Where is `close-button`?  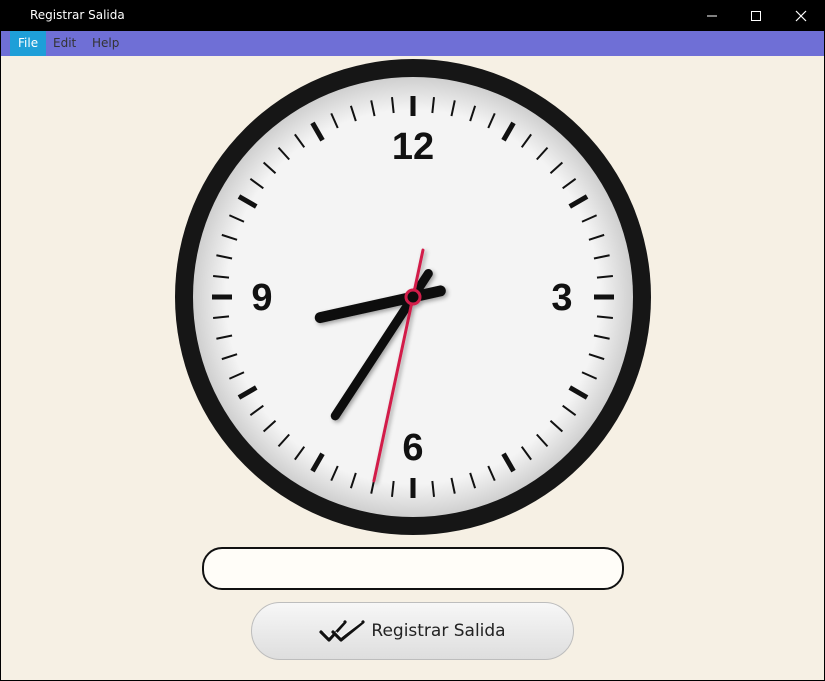 close-button is located at coordinates (801, 15).